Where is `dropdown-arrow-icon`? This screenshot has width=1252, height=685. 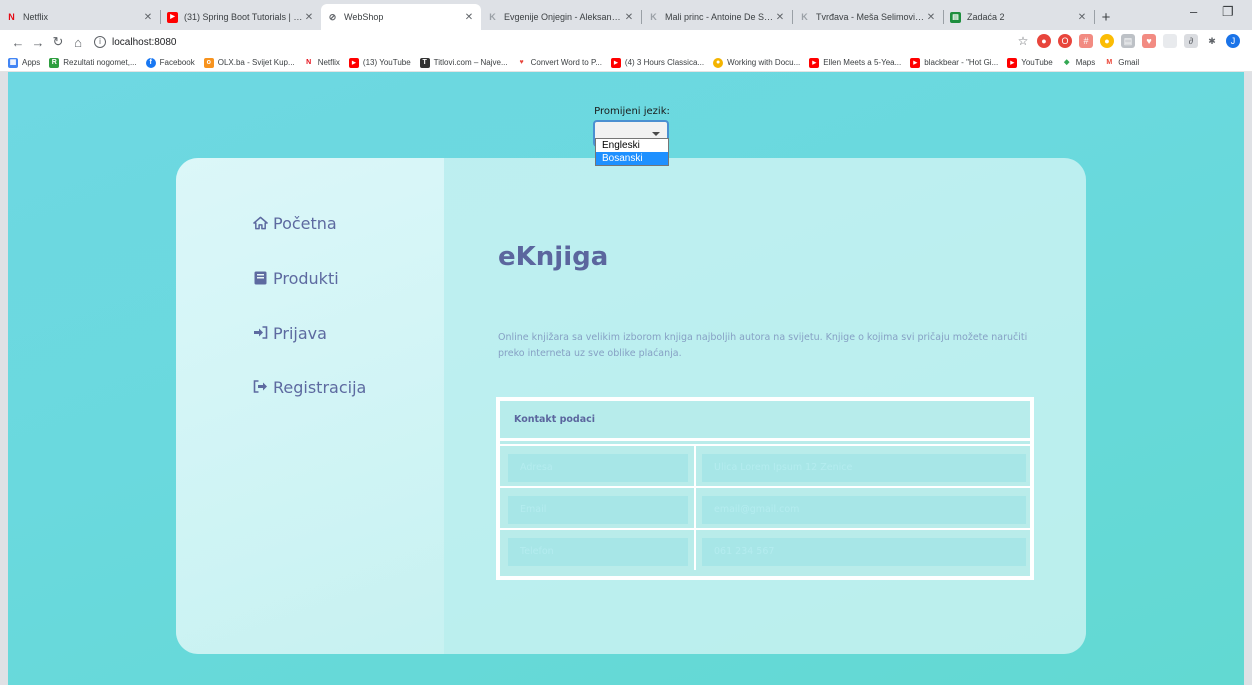
dropdown-arrow-icon is located at coordinates (656, 134).